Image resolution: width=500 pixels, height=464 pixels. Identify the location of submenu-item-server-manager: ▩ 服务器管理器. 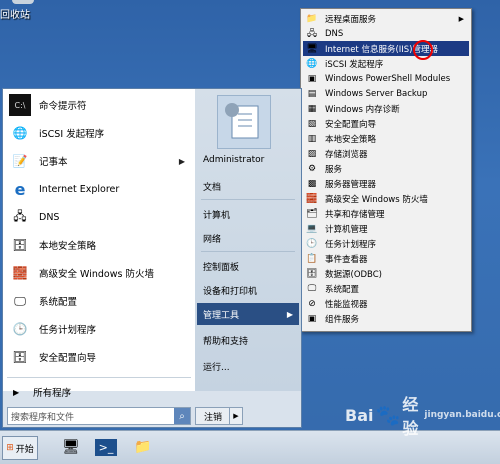
(386, 183).